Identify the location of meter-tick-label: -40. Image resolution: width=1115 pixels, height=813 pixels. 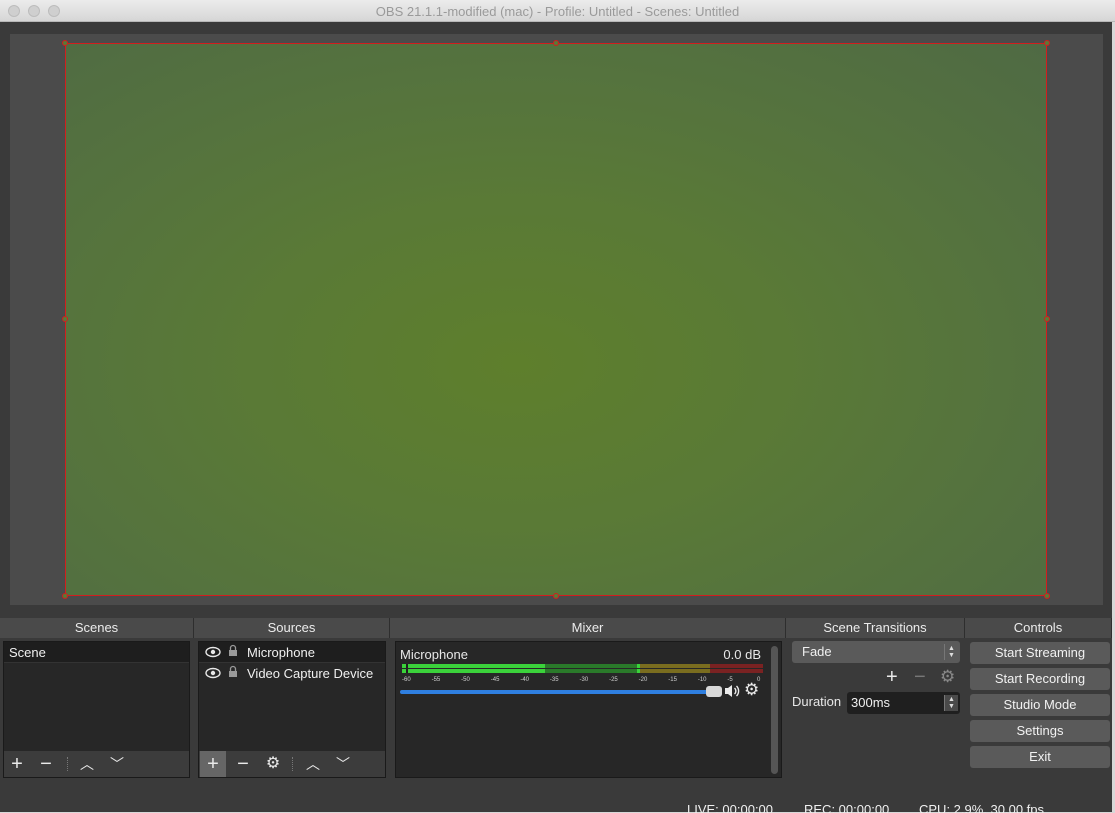
(524, 680).